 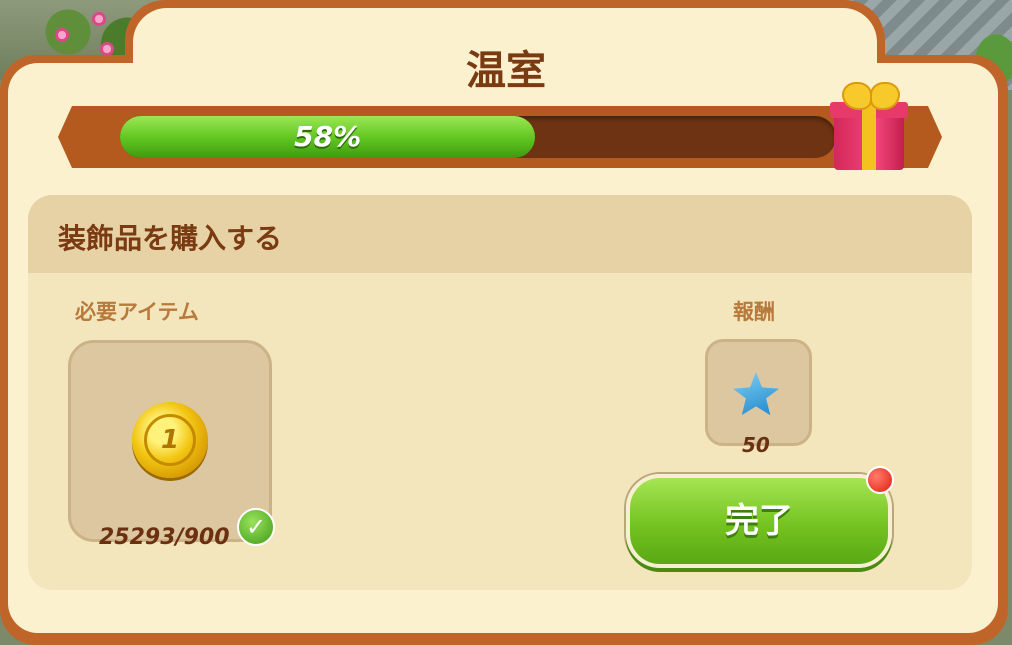 What do you see at coordinates (478, 137) in the screenshot?
I see `progress-bar: 58%` at bounding box center [478, 137].